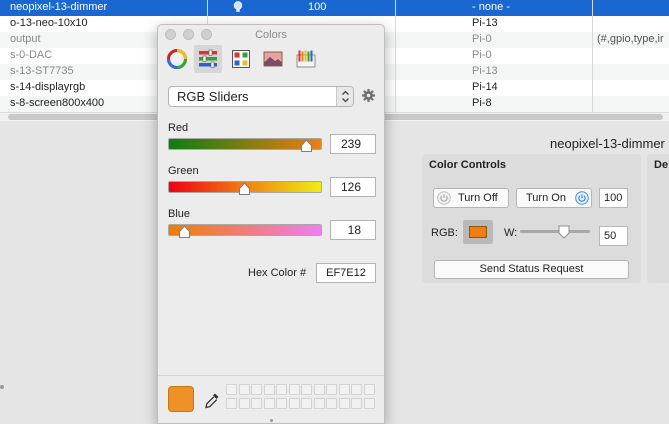  I want to click on de-panel-title: De, so click(661, 165).